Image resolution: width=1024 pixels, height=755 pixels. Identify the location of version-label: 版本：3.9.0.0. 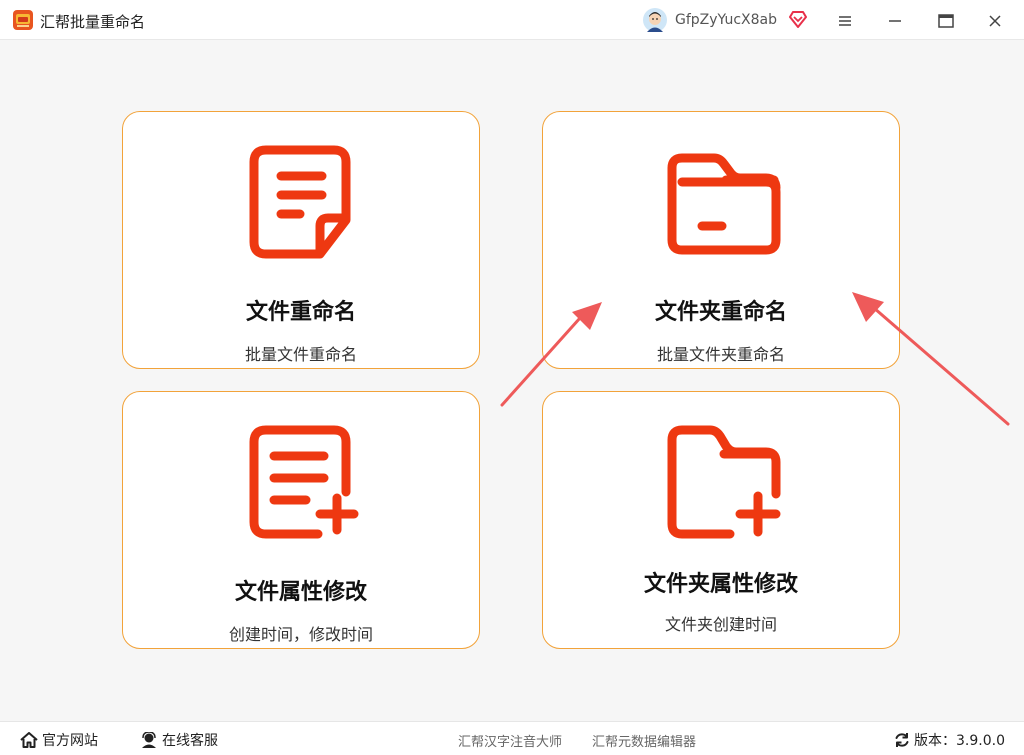
(959, 741).